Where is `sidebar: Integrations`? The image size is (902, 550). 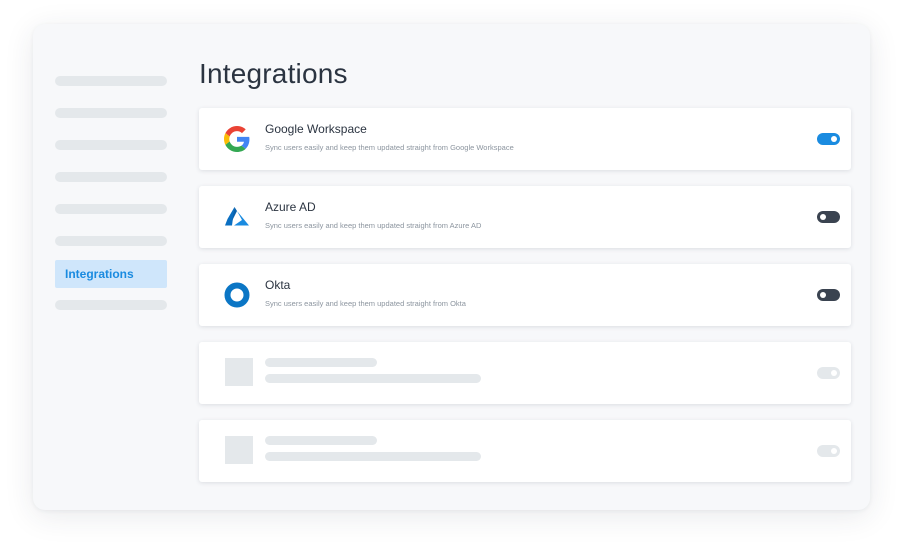
sidebar: Integrations is located at coordinates (111, 267).